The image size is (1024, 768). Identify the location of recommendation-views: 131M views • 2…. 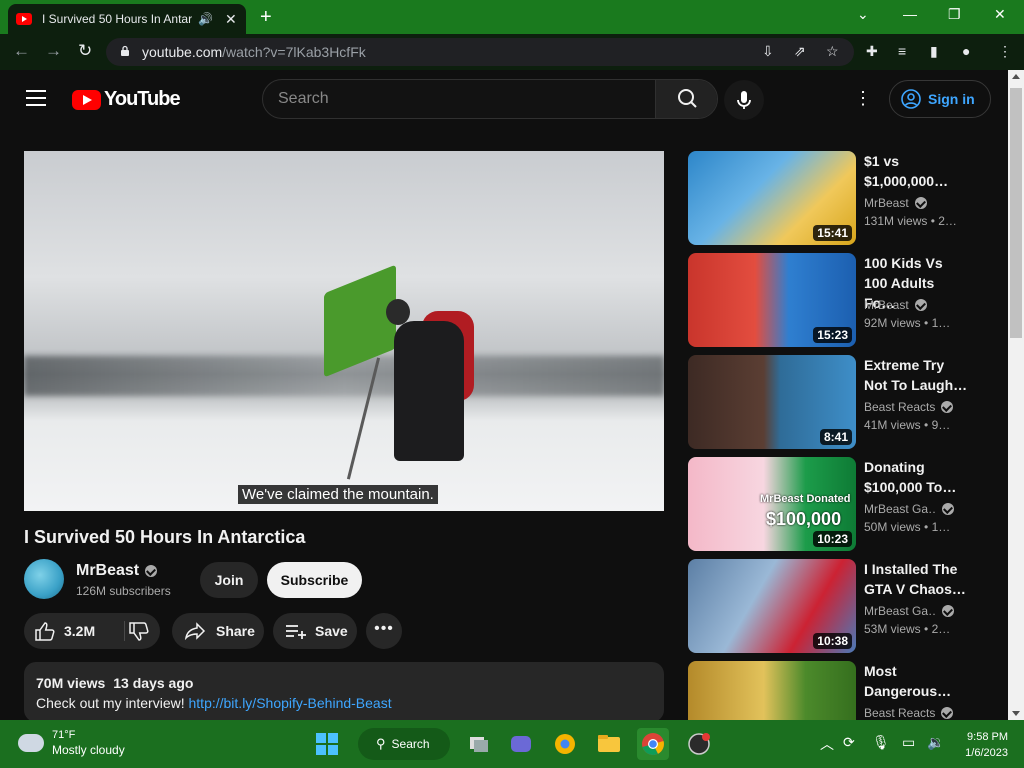
(910, 221).